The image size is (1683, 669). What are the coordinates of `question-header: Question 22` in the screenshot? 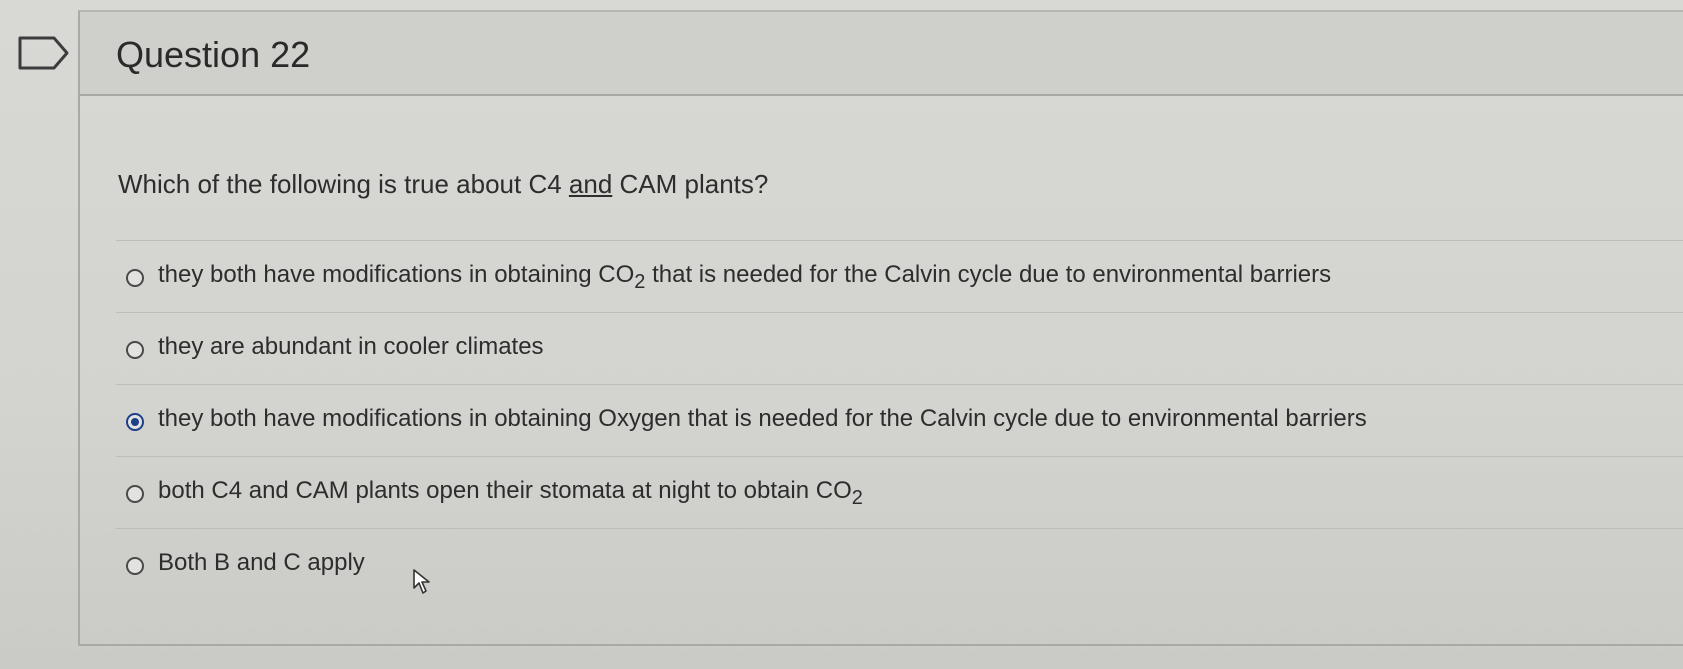 It's located at (881, 54).